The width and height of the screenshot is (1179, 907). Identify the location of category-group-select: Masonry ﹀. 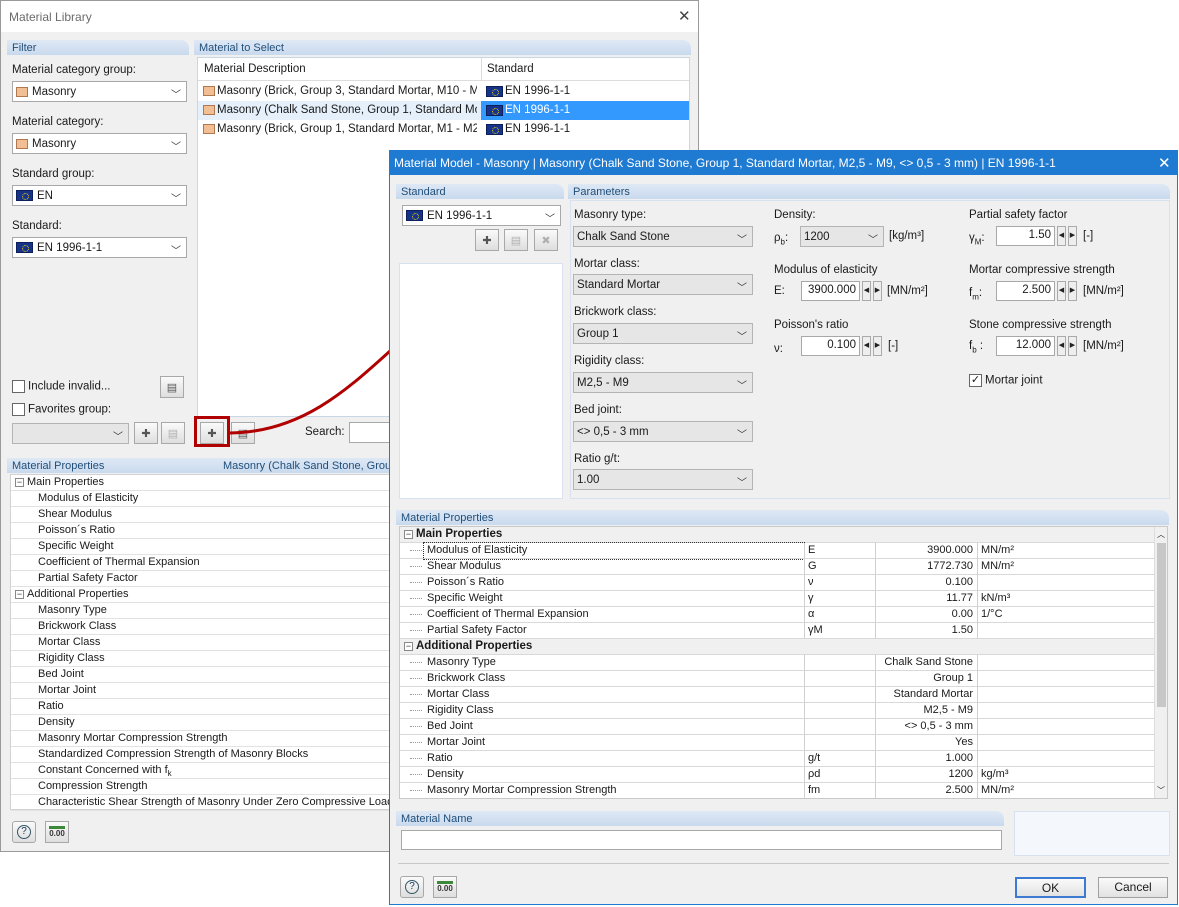
(99, 91).